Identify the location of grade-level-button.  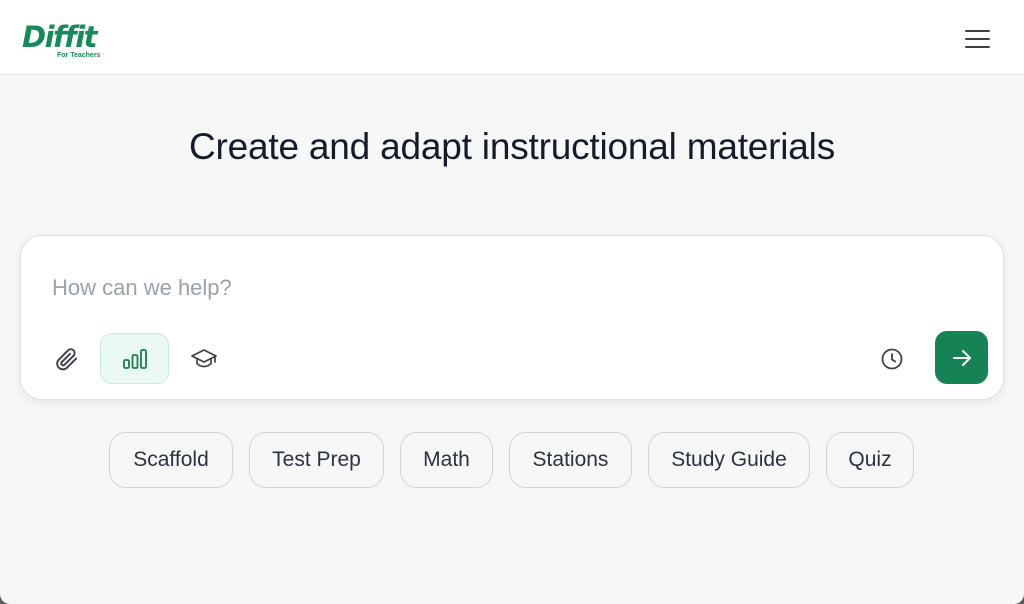
(204, 359).